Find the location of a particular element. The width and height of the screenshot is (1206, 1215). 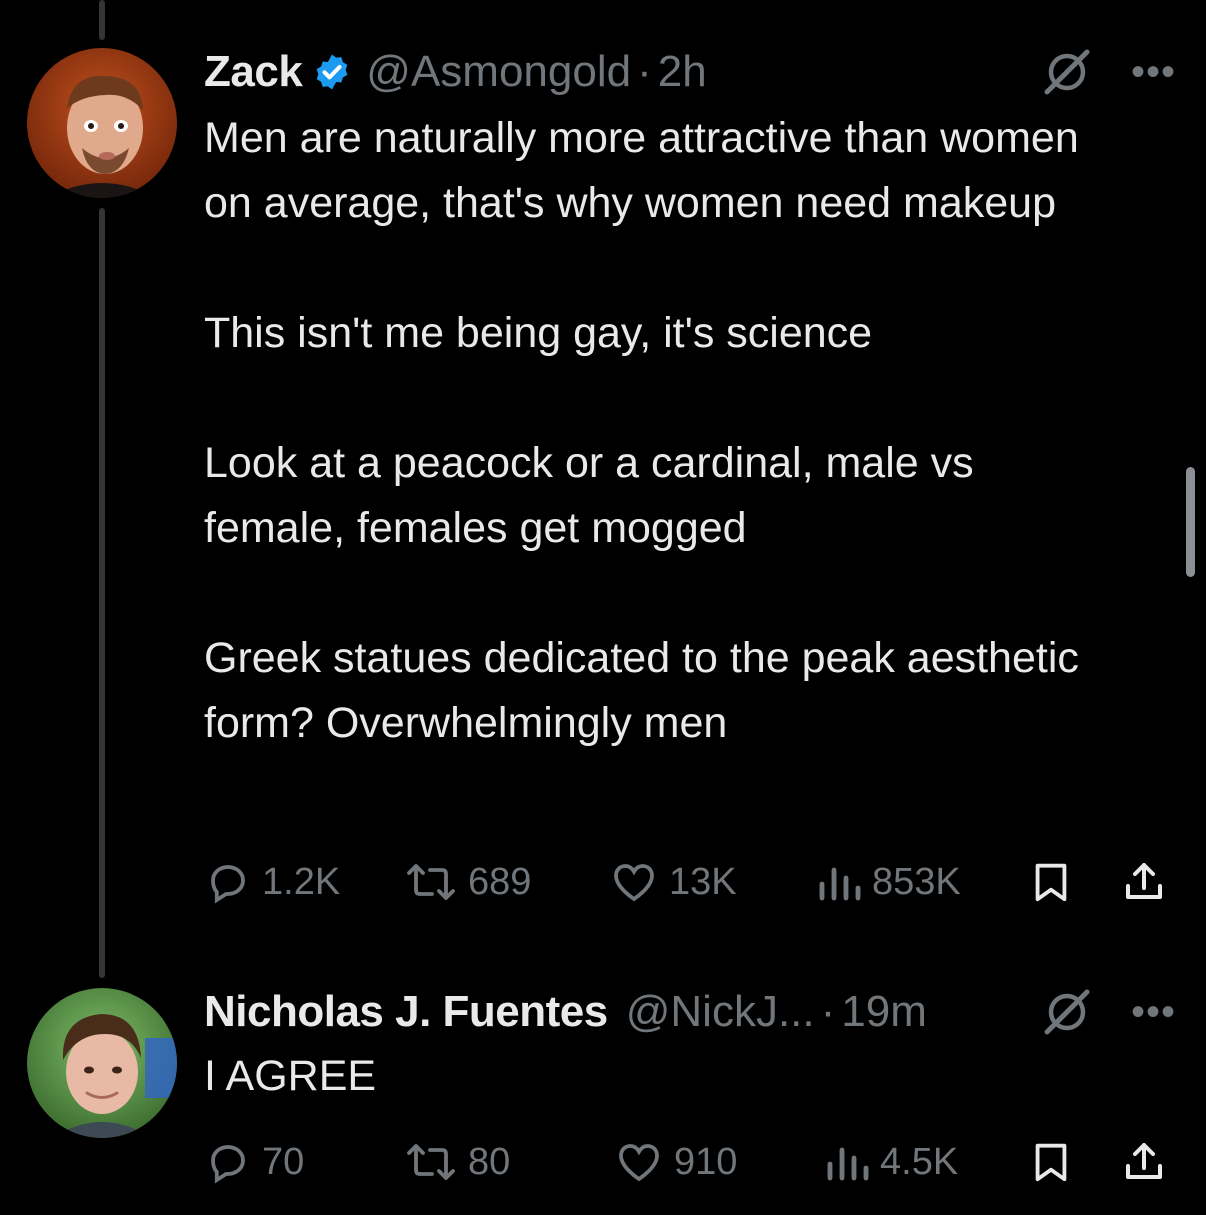

tweet-paragraph: I AGREE is located at coordinates (290, 1076).